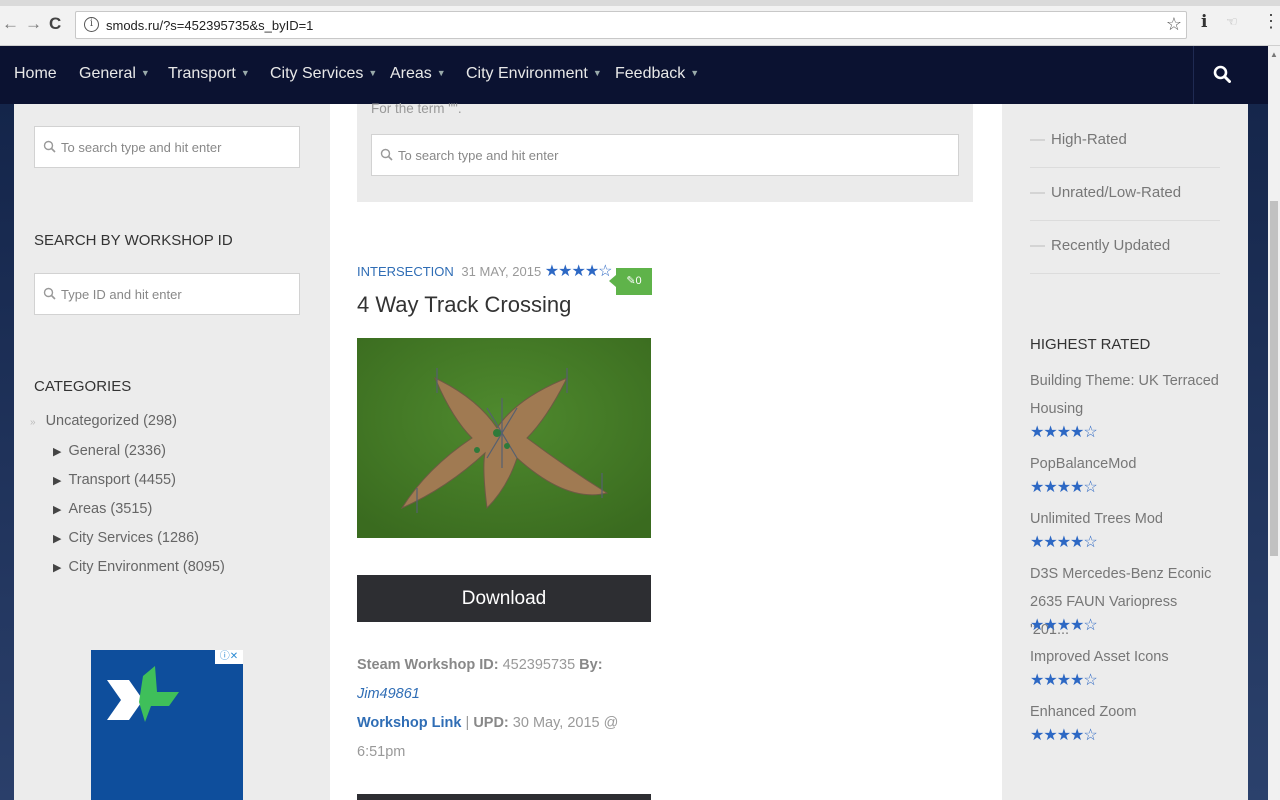 The height and width of the screenshot is (800, 1280). What do you see at coordinates (416, 108) in the screenshot?
I see `search-term-text: For the term "".` at bounding box center [416, 108].